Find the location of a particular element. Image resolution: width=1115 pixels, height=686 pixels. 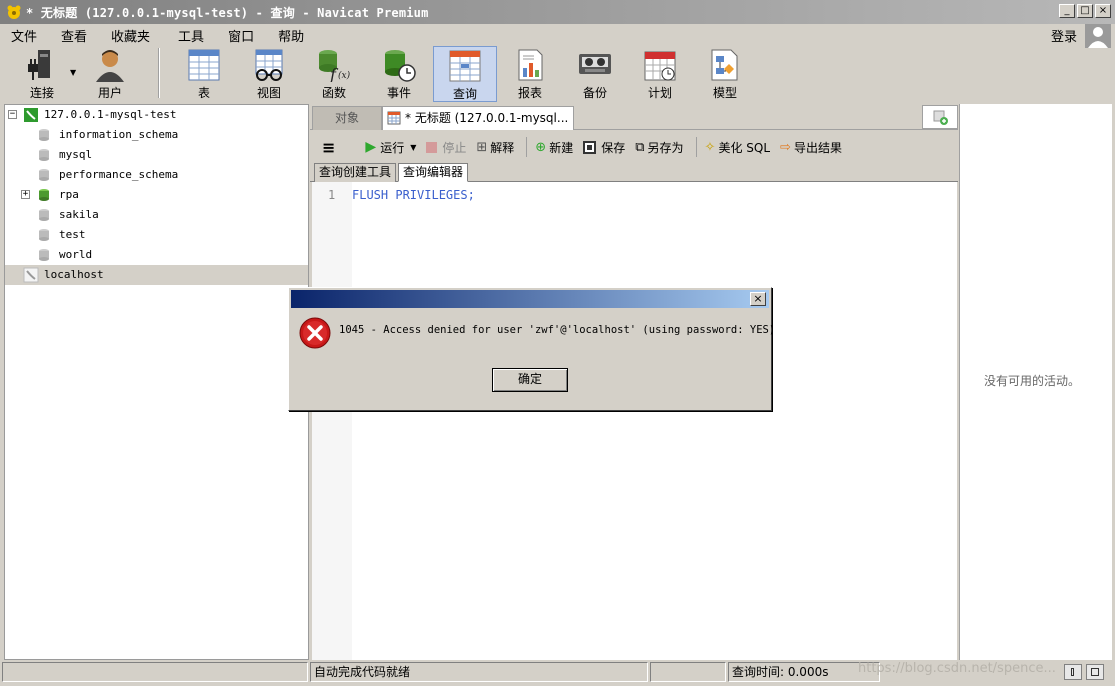

database-open-icon is located at coordinates (44, 195).